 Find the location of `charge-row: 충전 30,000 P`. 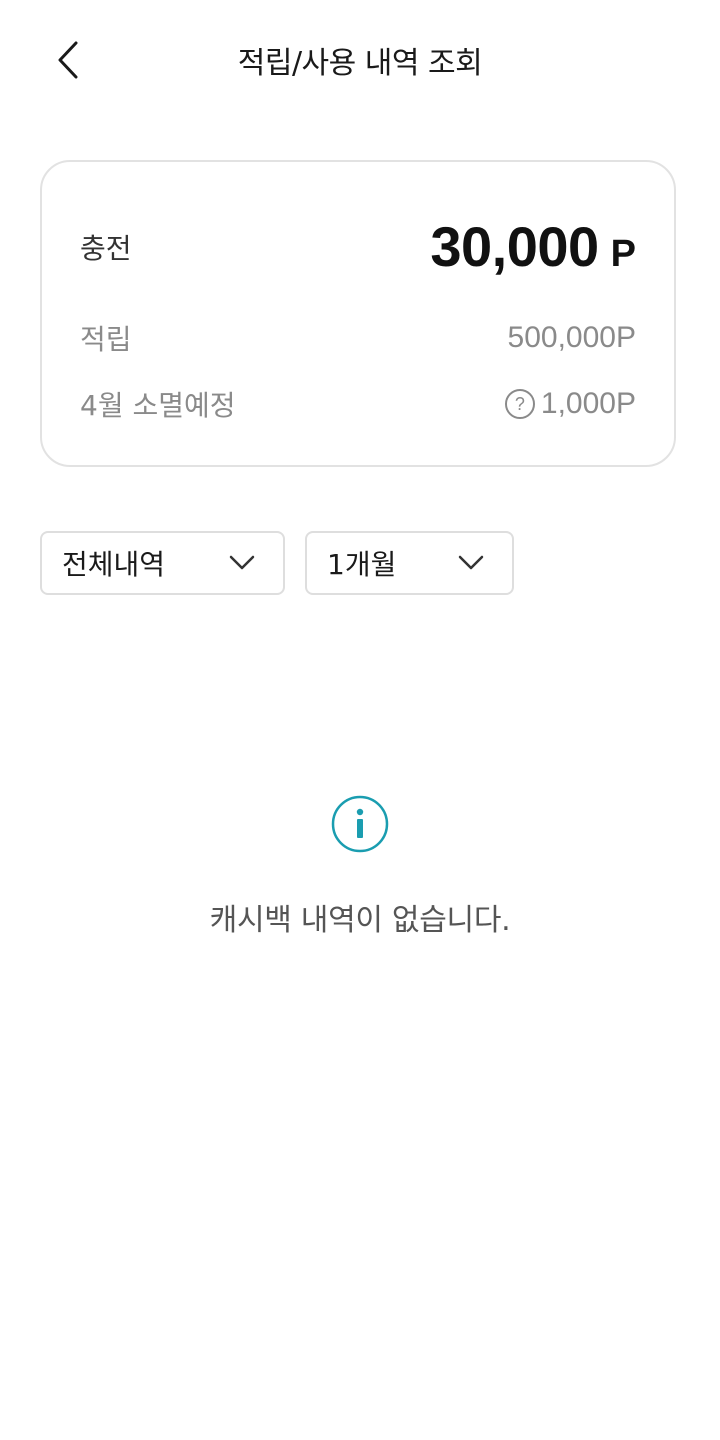

charge-row: 충전 30,000 P is located at coordinates (358, 246).